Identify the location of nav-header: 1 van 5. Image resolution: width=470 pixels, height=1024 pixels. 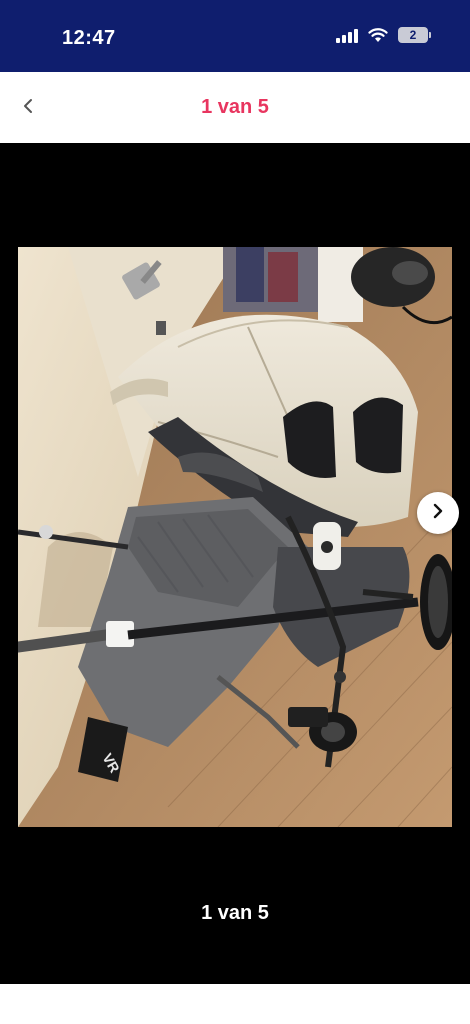
(235, 107).